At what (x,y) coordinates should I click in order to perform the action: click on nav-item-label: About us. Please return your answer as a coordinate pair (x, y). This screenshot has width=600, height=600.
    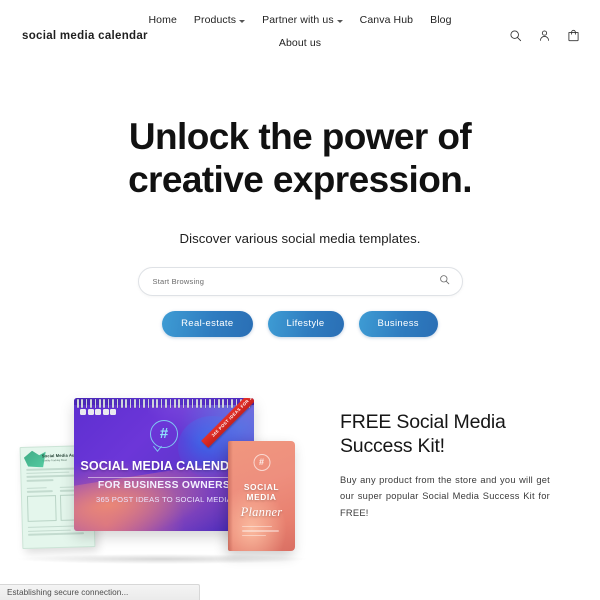
    Looking at the image, I should click on (300, 43).